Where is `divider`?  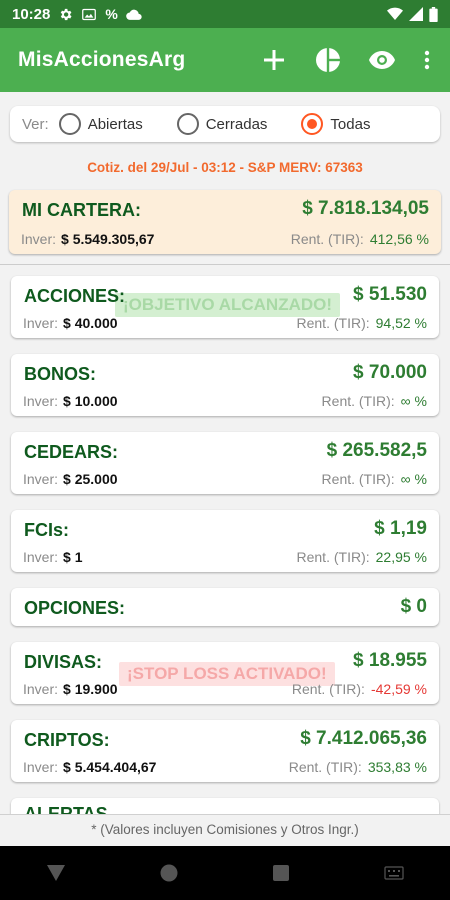 divider is located at coordinates (225, 264).